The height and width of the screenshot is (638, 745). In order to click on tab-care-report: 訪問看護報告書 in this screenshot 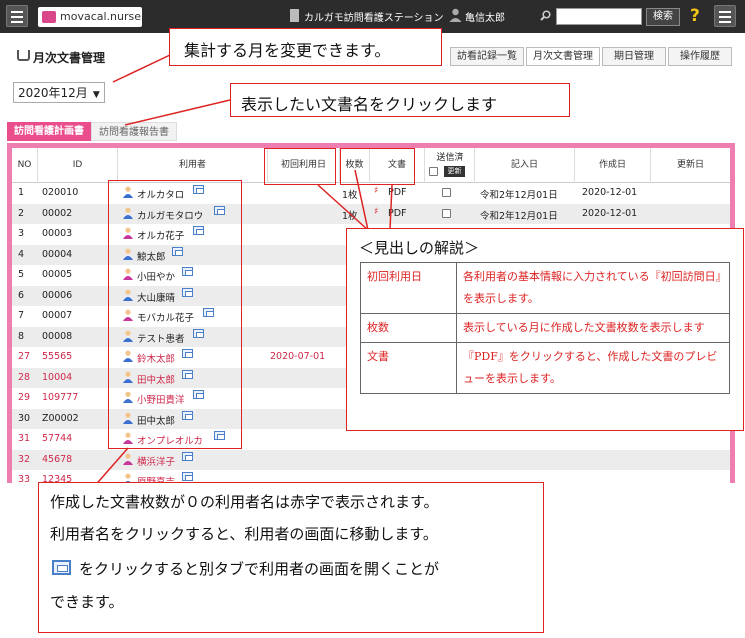, I will do `click(134, 131)`.